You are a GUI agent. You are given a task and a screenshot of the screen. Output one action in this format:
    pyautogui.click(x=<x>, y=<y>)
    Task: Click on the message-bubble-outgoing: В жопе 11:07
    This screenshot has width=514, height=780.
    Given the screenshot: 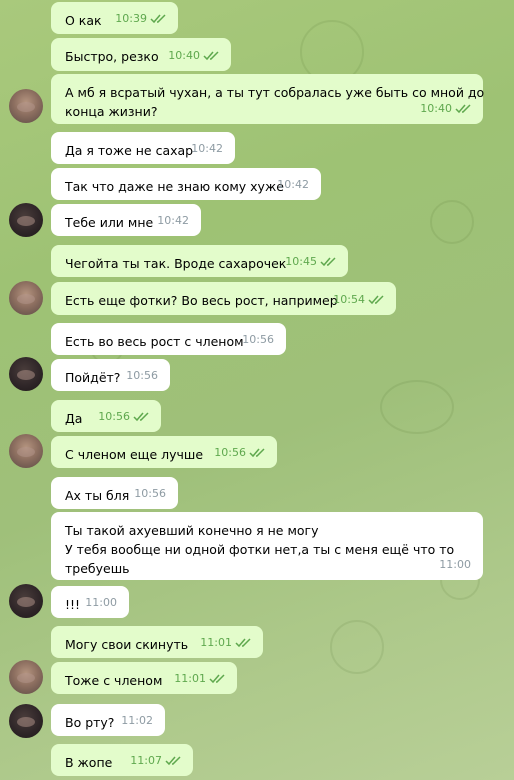 What is the action you would take?
    pyautogui.click(x=122, y=760)
    